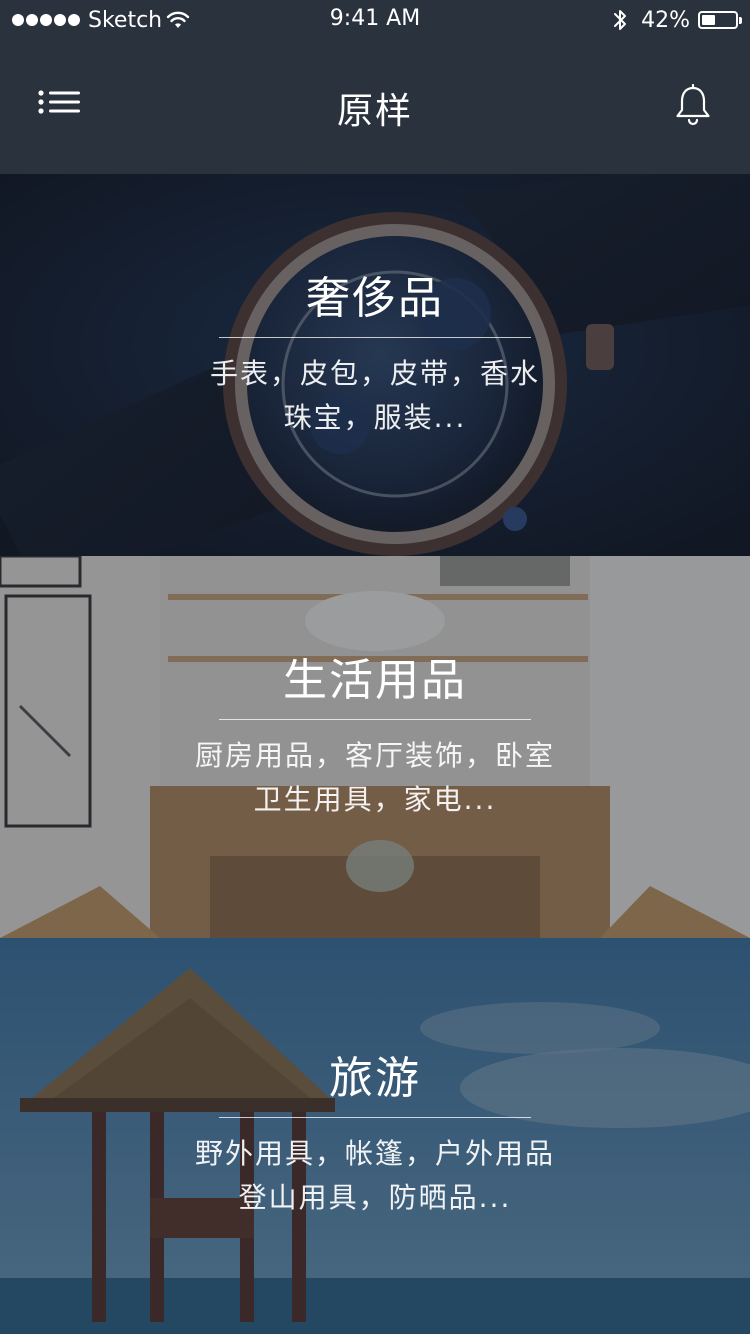 The image size is (750, 1334). I want to click on category-title: 奢侈品, so click(375, 298).